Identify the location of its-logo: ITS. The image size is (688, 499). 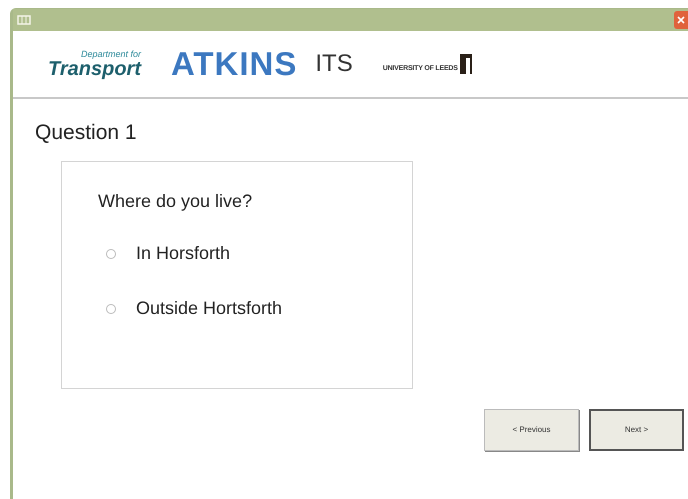
(334, 64).